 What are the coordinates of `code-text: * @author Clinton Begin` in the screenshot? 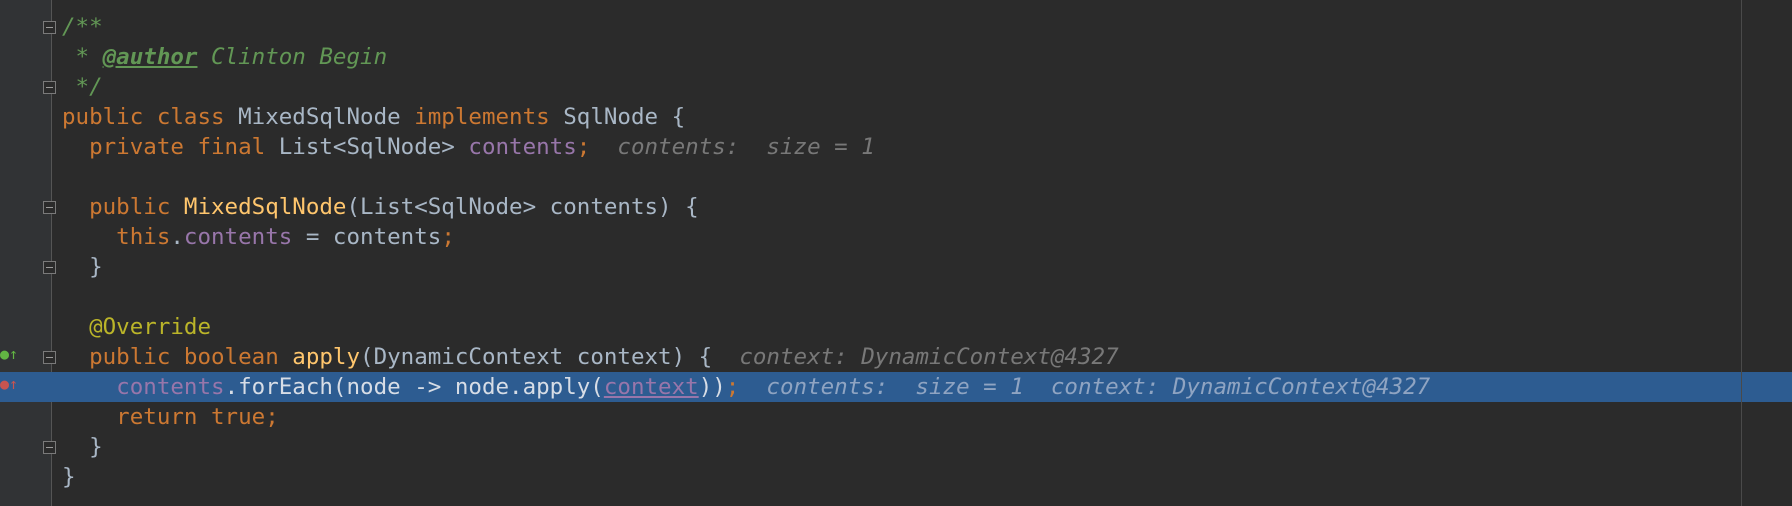 It's located at (225, 57).